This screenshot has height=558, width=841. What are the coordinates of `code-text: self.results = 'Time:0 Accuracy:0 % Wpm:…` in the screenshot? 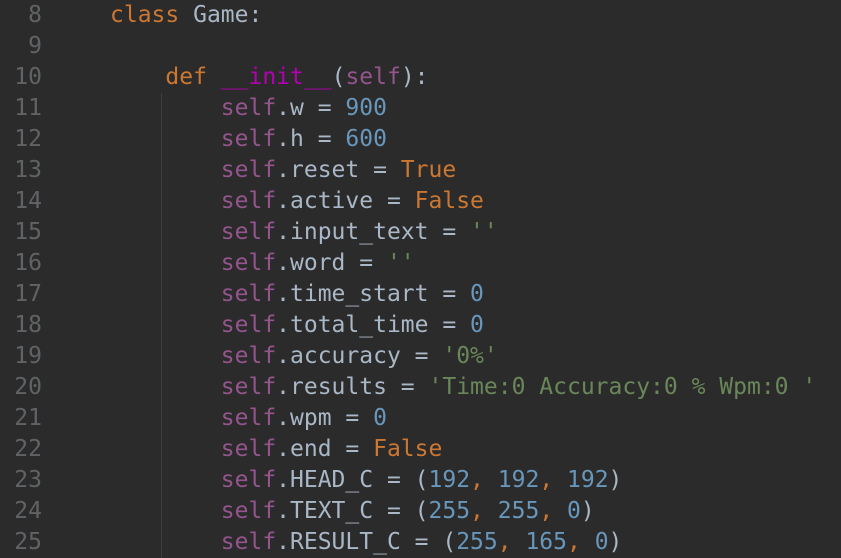 It's located at (463, 387).